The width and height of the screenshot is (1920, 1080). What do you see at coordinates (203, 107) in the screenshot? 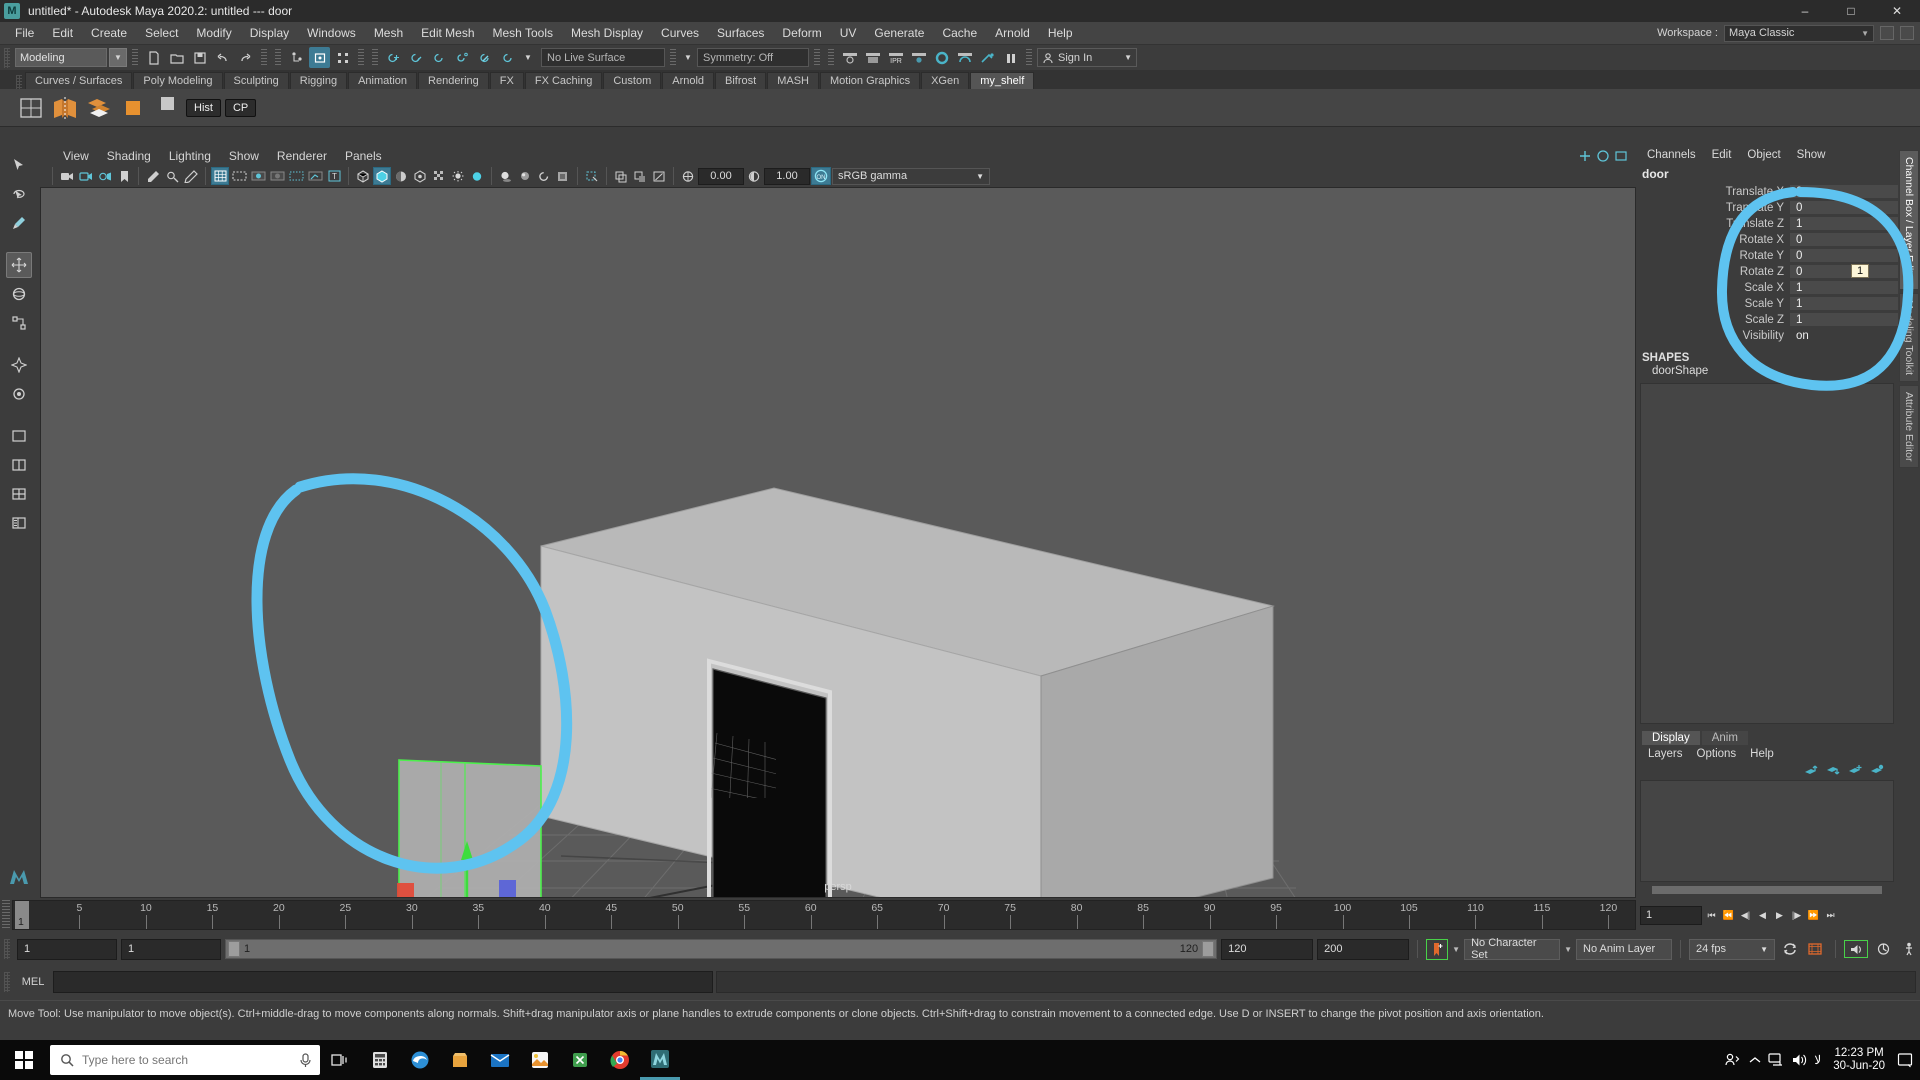
I see `hist-button: Hist` at bounding box center [203, 107].